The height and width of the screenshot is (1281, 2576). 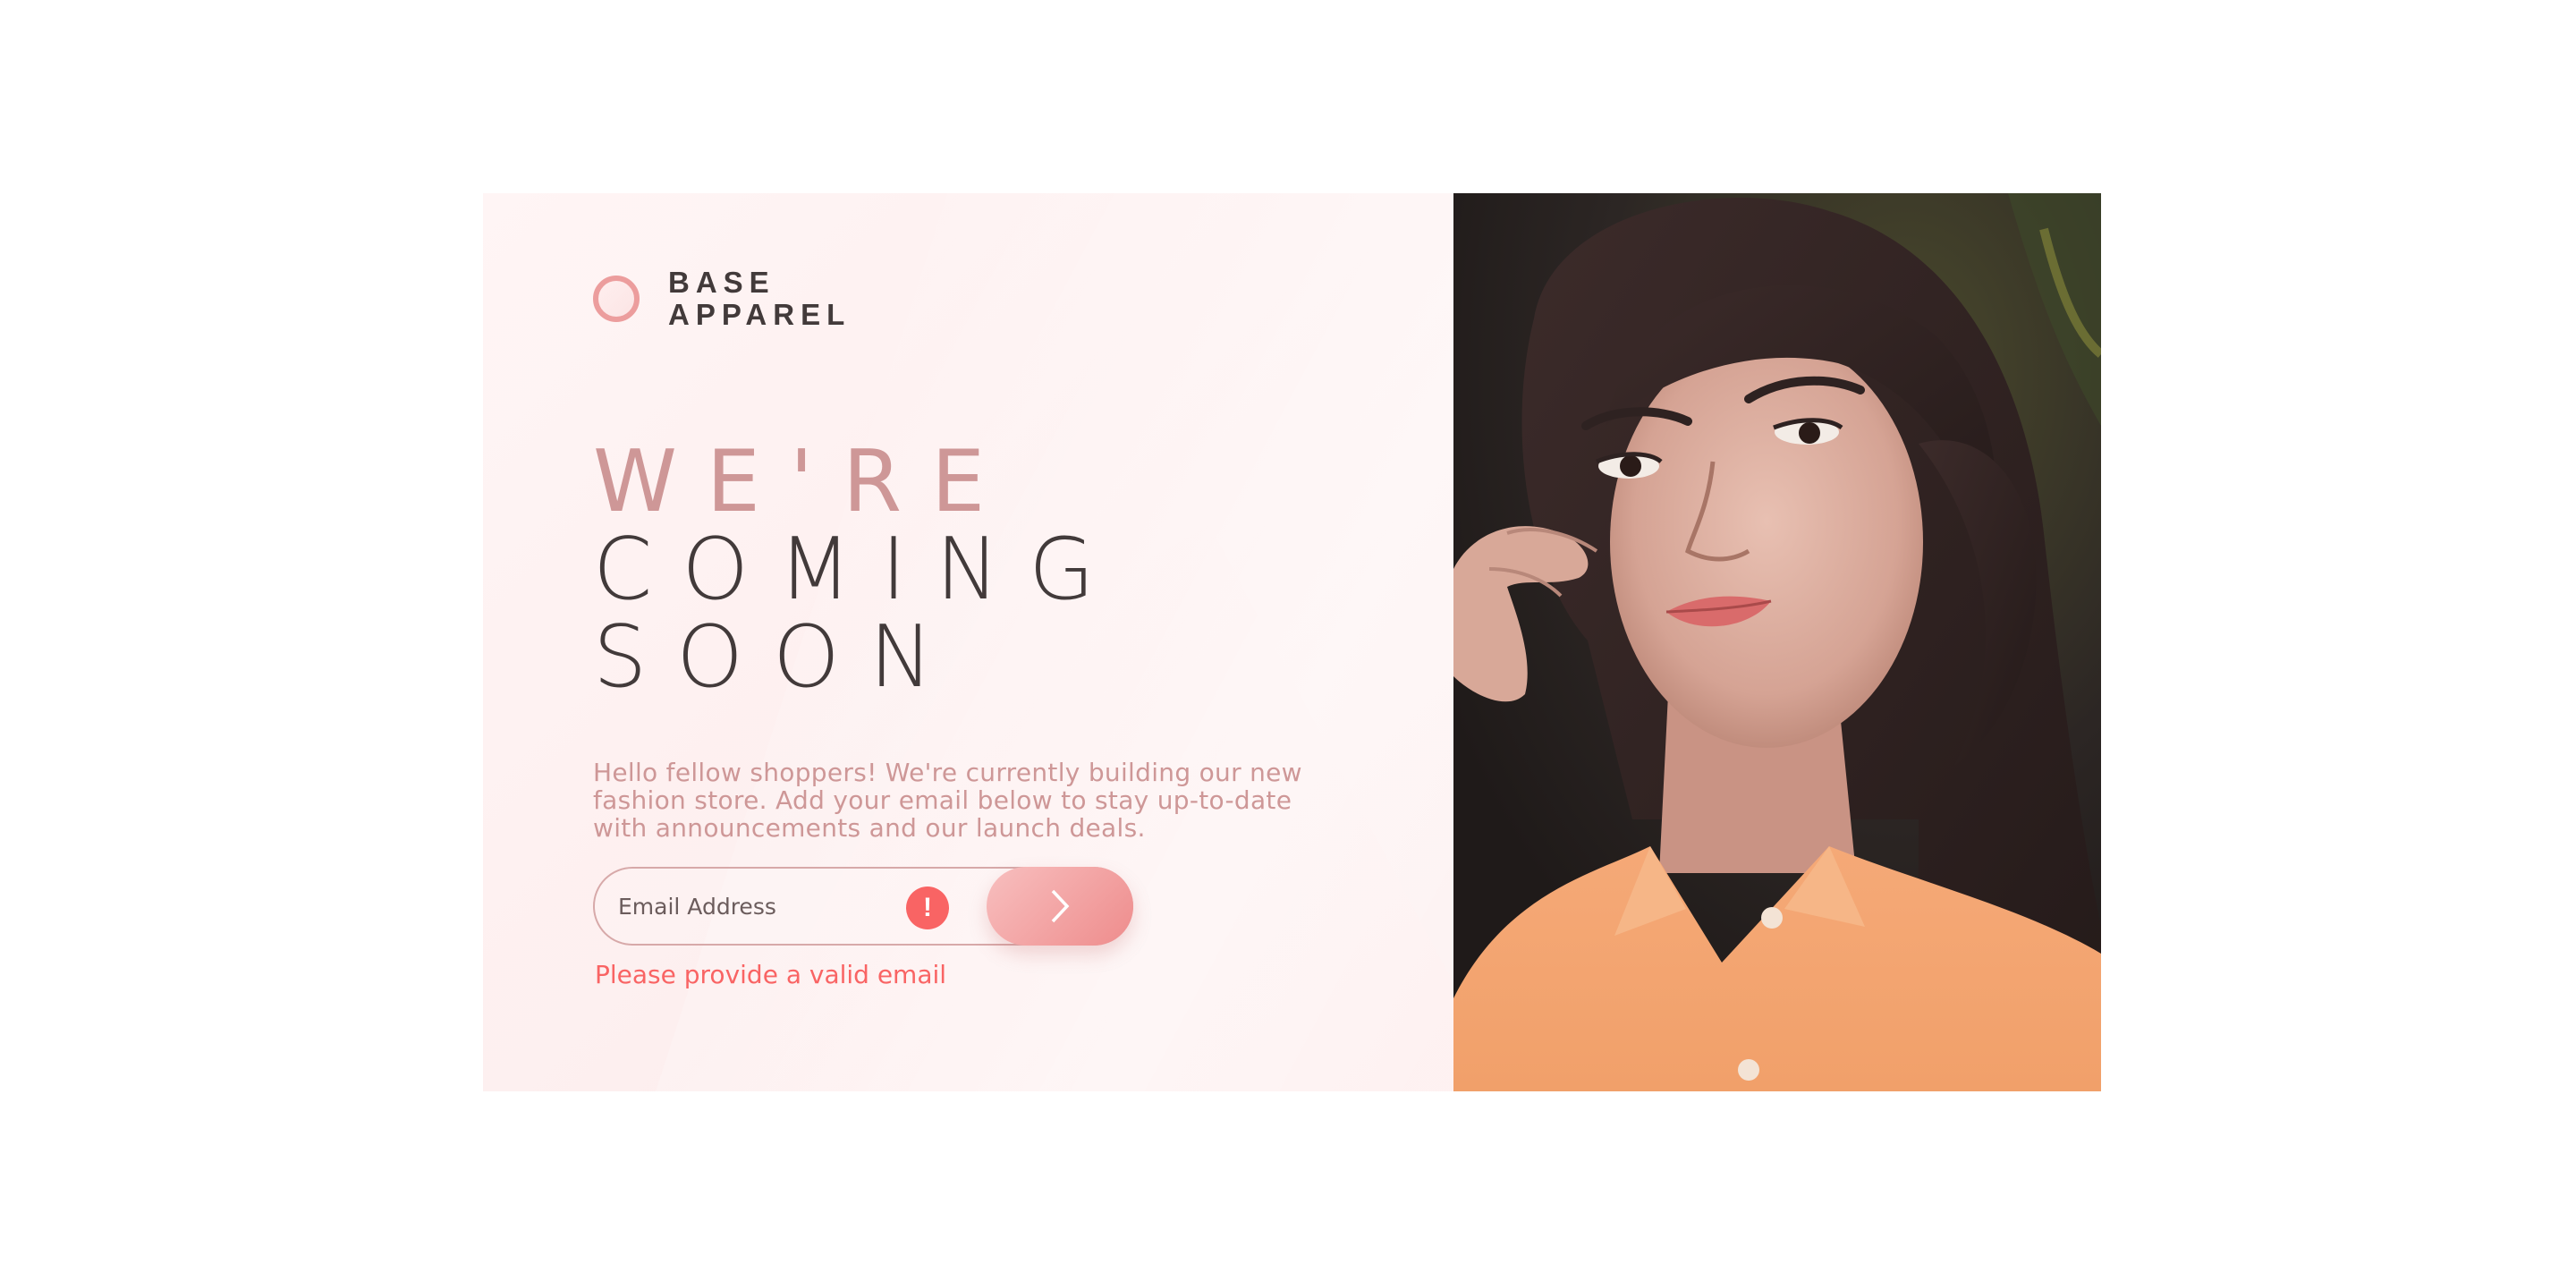 I want to click on email-form: !, so click(x=863, y=906).